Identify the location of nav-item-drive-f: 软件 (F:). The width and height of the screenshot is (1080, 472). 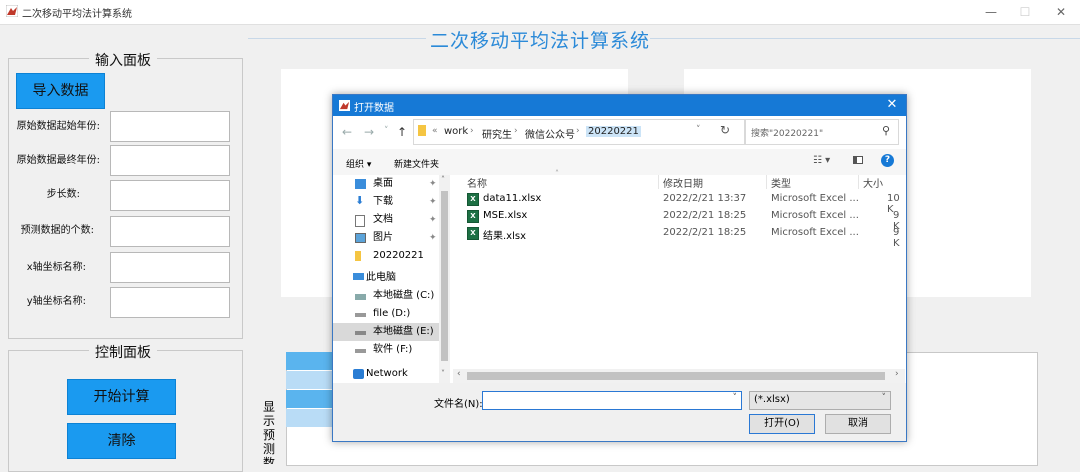
(386, 350).